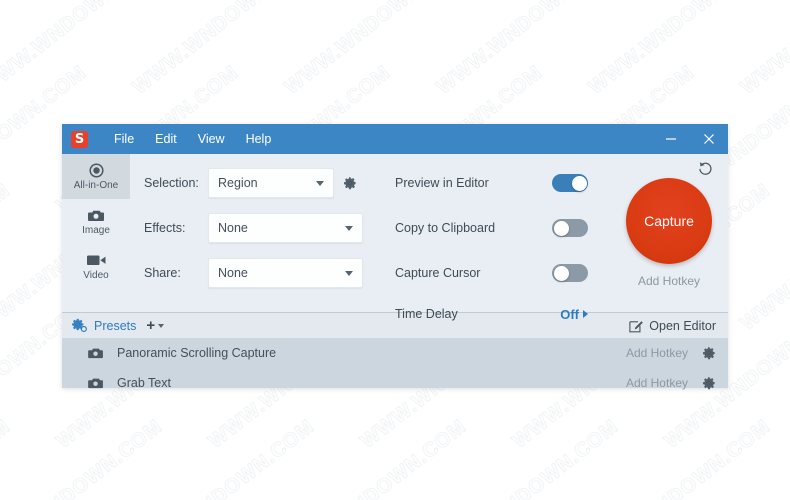 This screenshot has height=500, width=790. What do you see at coordinates (144, 383) in the screenshot?
I see `preset-name: Grab Text` at bounding box center [144, 383].